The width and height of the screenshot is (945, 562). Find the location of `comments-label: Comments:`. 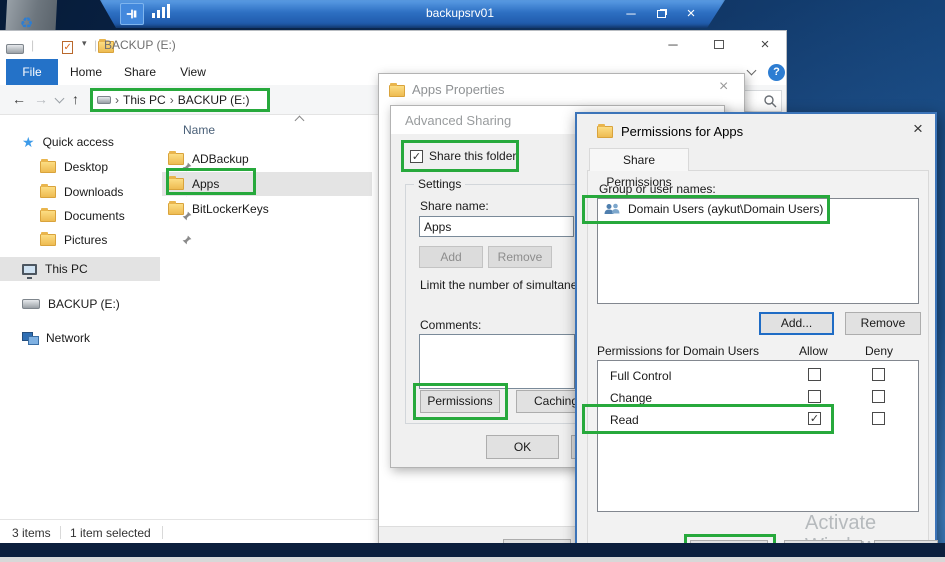

comments-label: Comments: is located at coordinates (451, 325).